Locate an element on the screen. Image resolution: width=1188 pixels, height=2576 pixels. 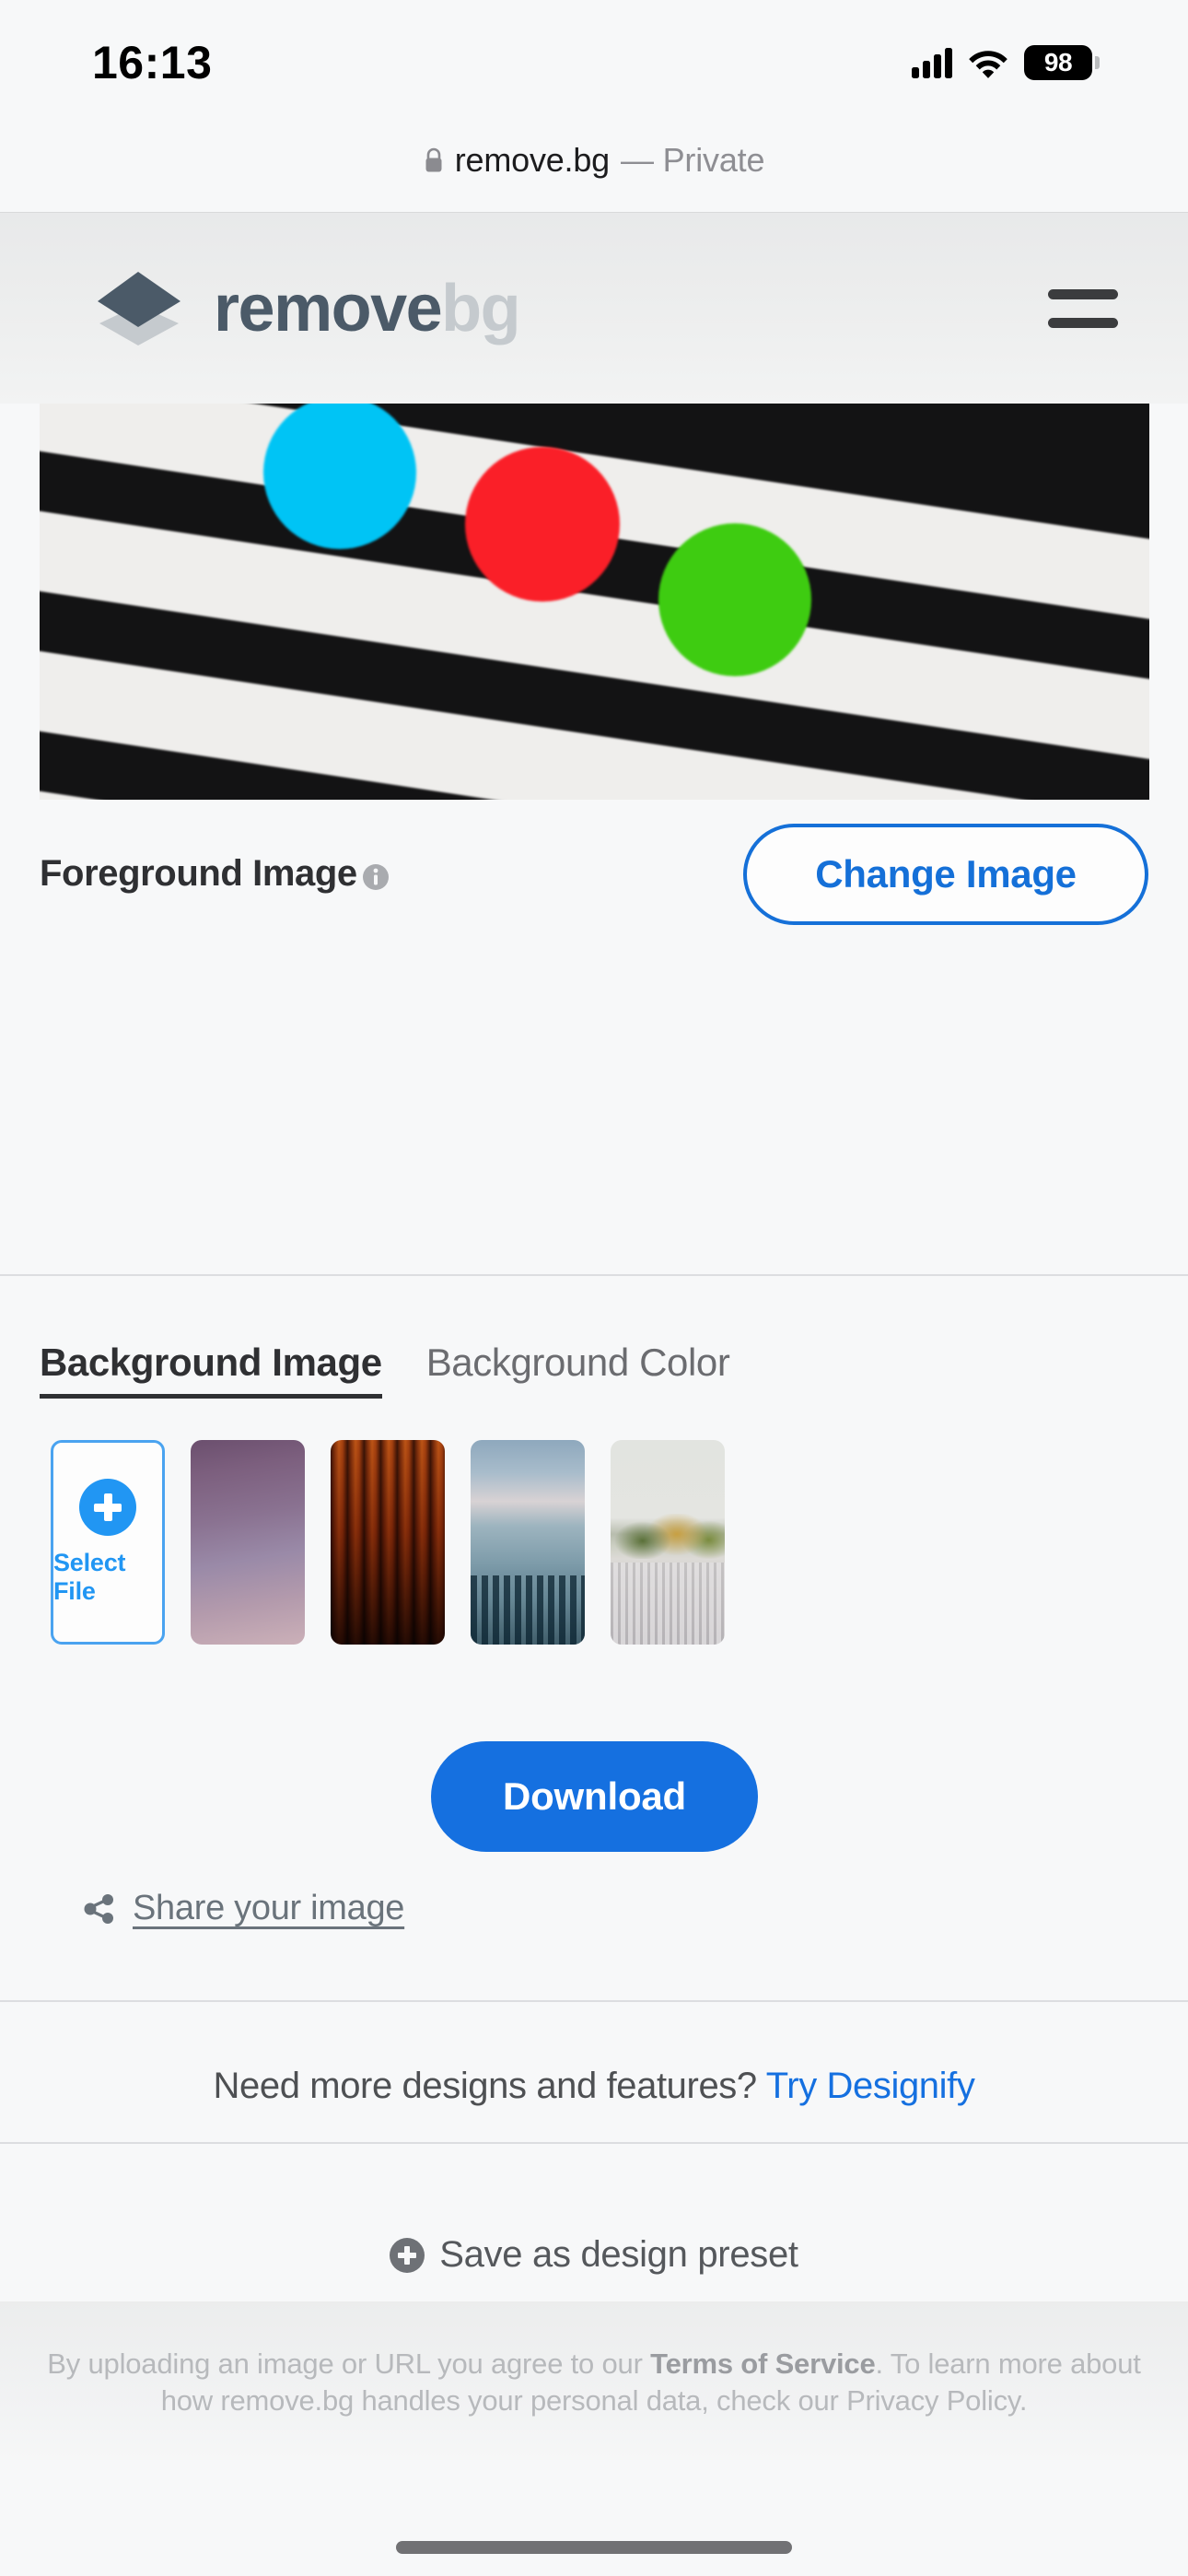
app-header: removebg is located at coordinates (594, 308).